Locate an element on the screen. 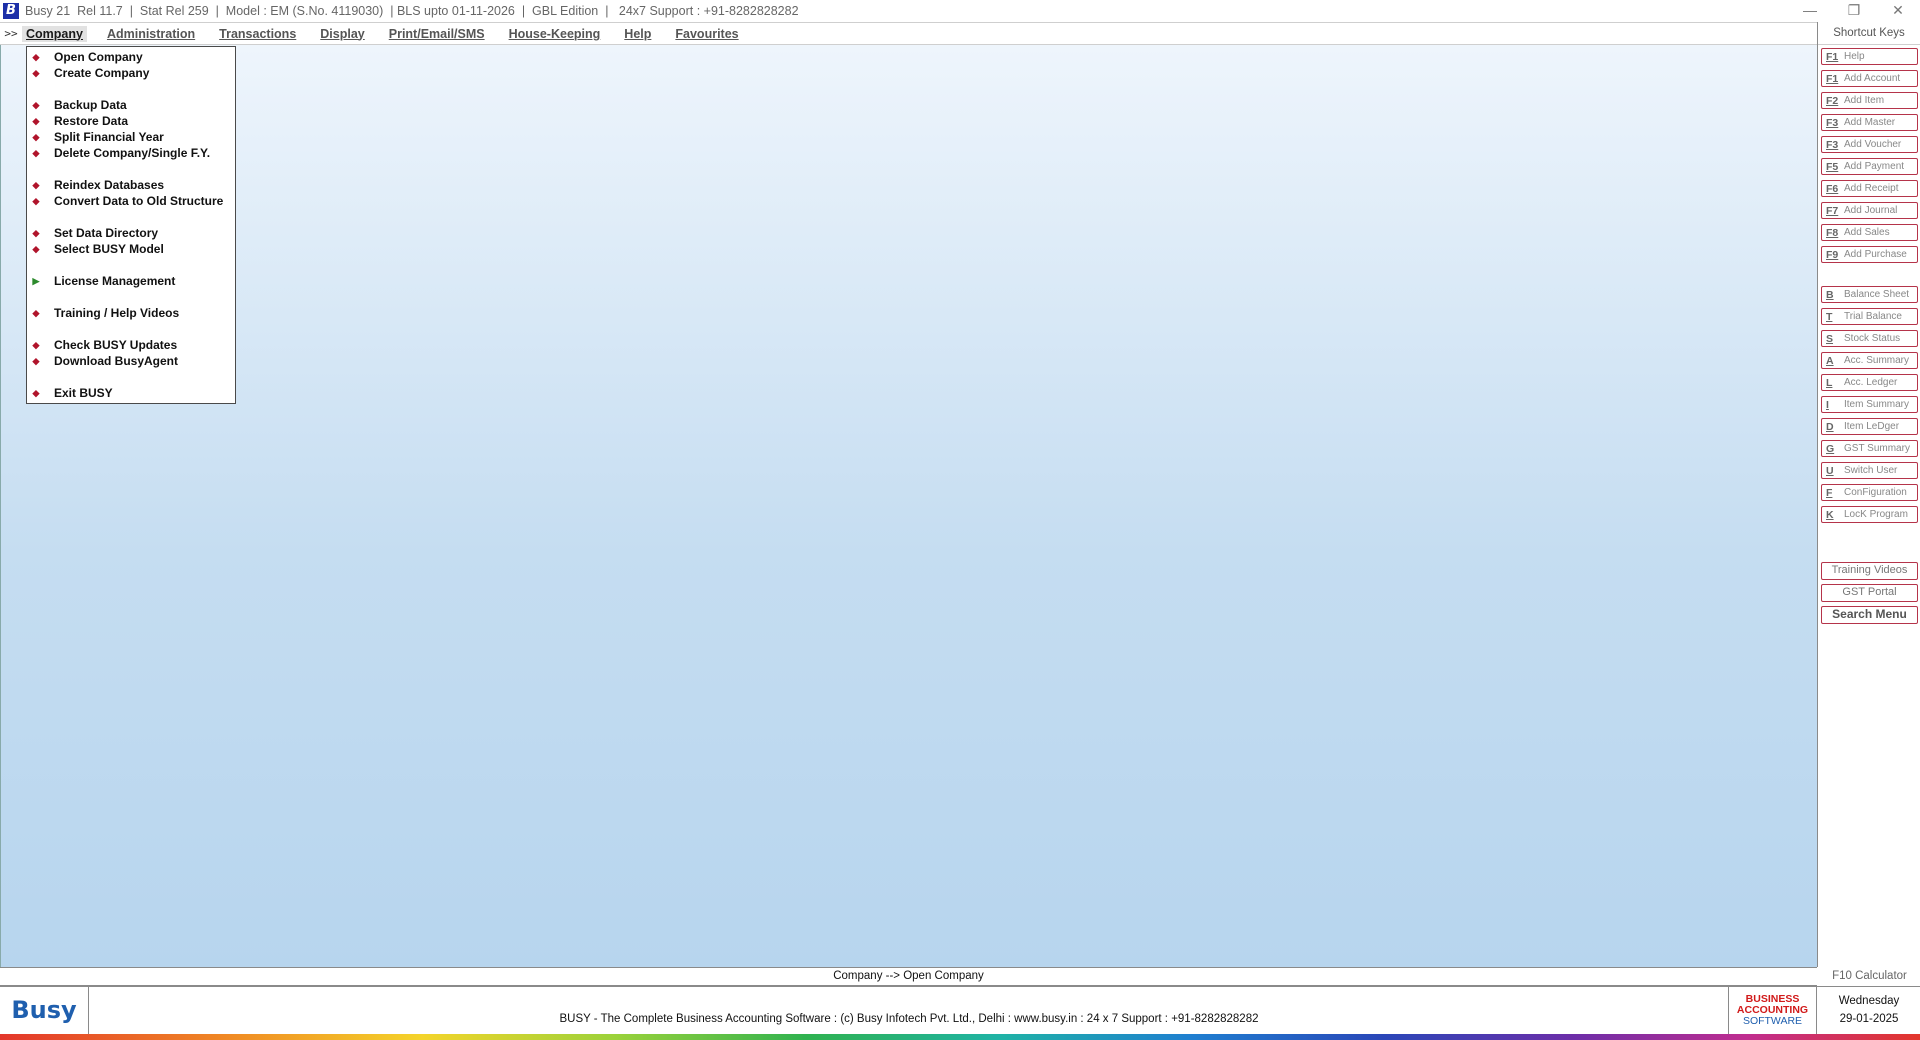 The height and width of the screenshot is (1040, 1920). menu-item-set-data-directory: ◆ Set Data Directory is located at coordinates (131, 233).